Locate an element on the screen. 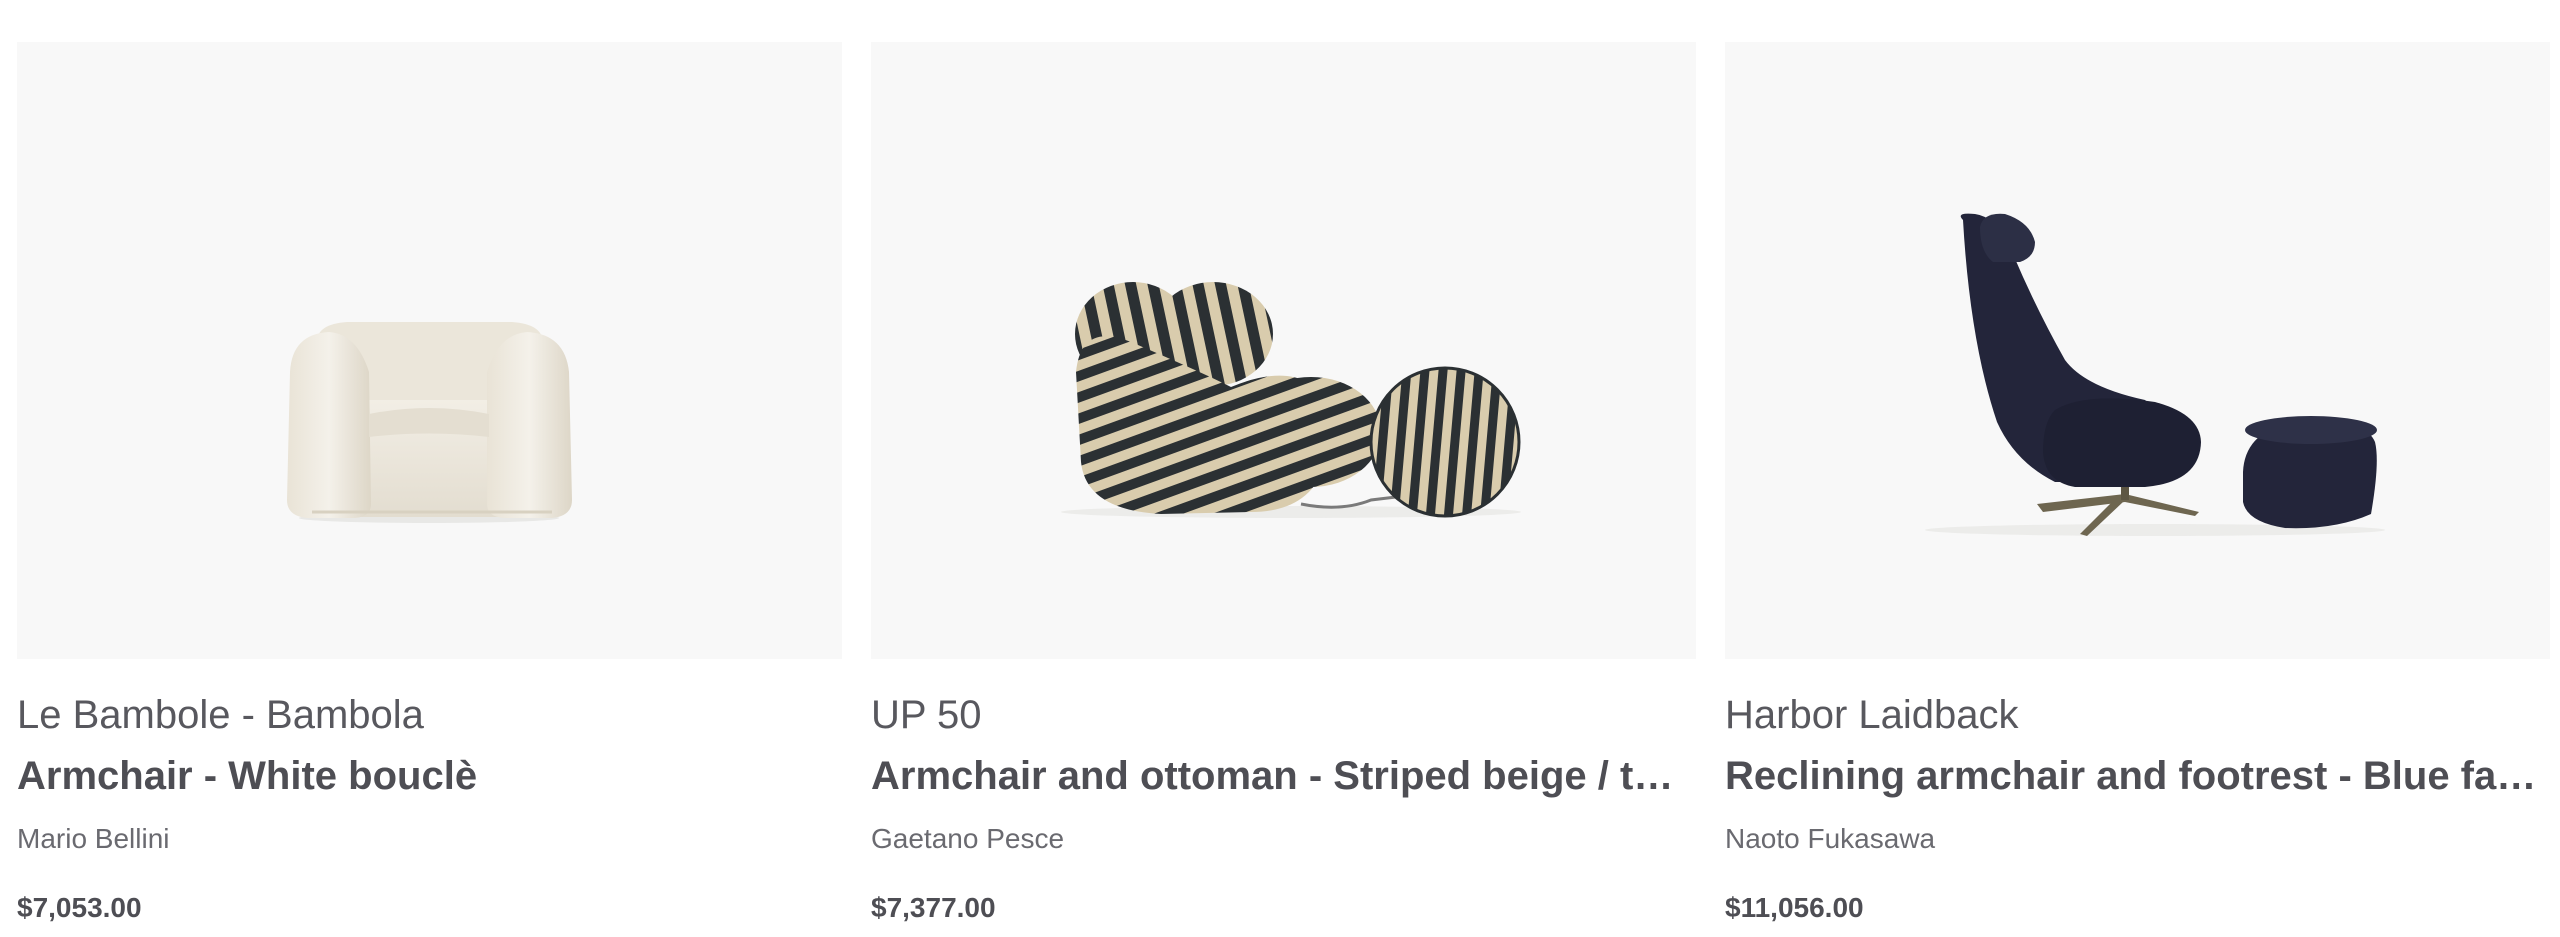 This screenshot has height=937, width=2560. product-price: $11,056.00 is located at coordinates (1794, 907).